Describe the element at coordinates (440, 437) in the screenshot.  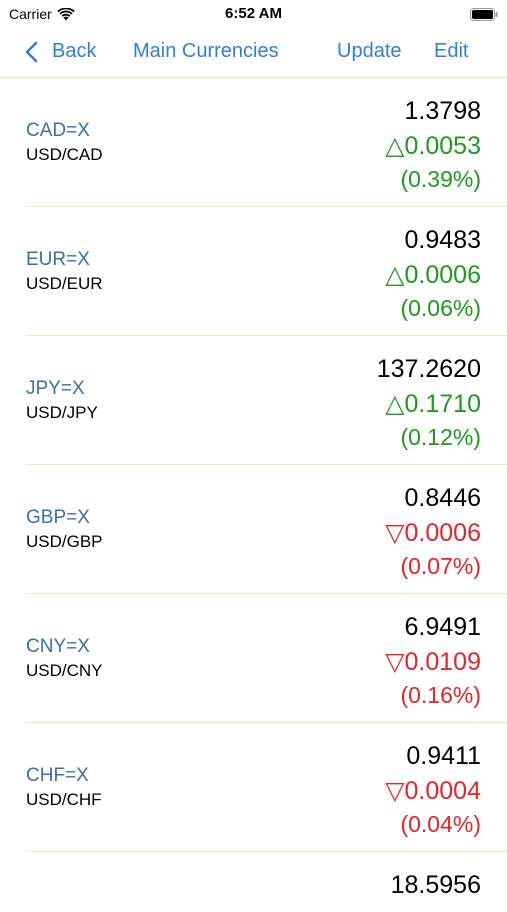
I see `percent-change: (0.12%)` at that location.